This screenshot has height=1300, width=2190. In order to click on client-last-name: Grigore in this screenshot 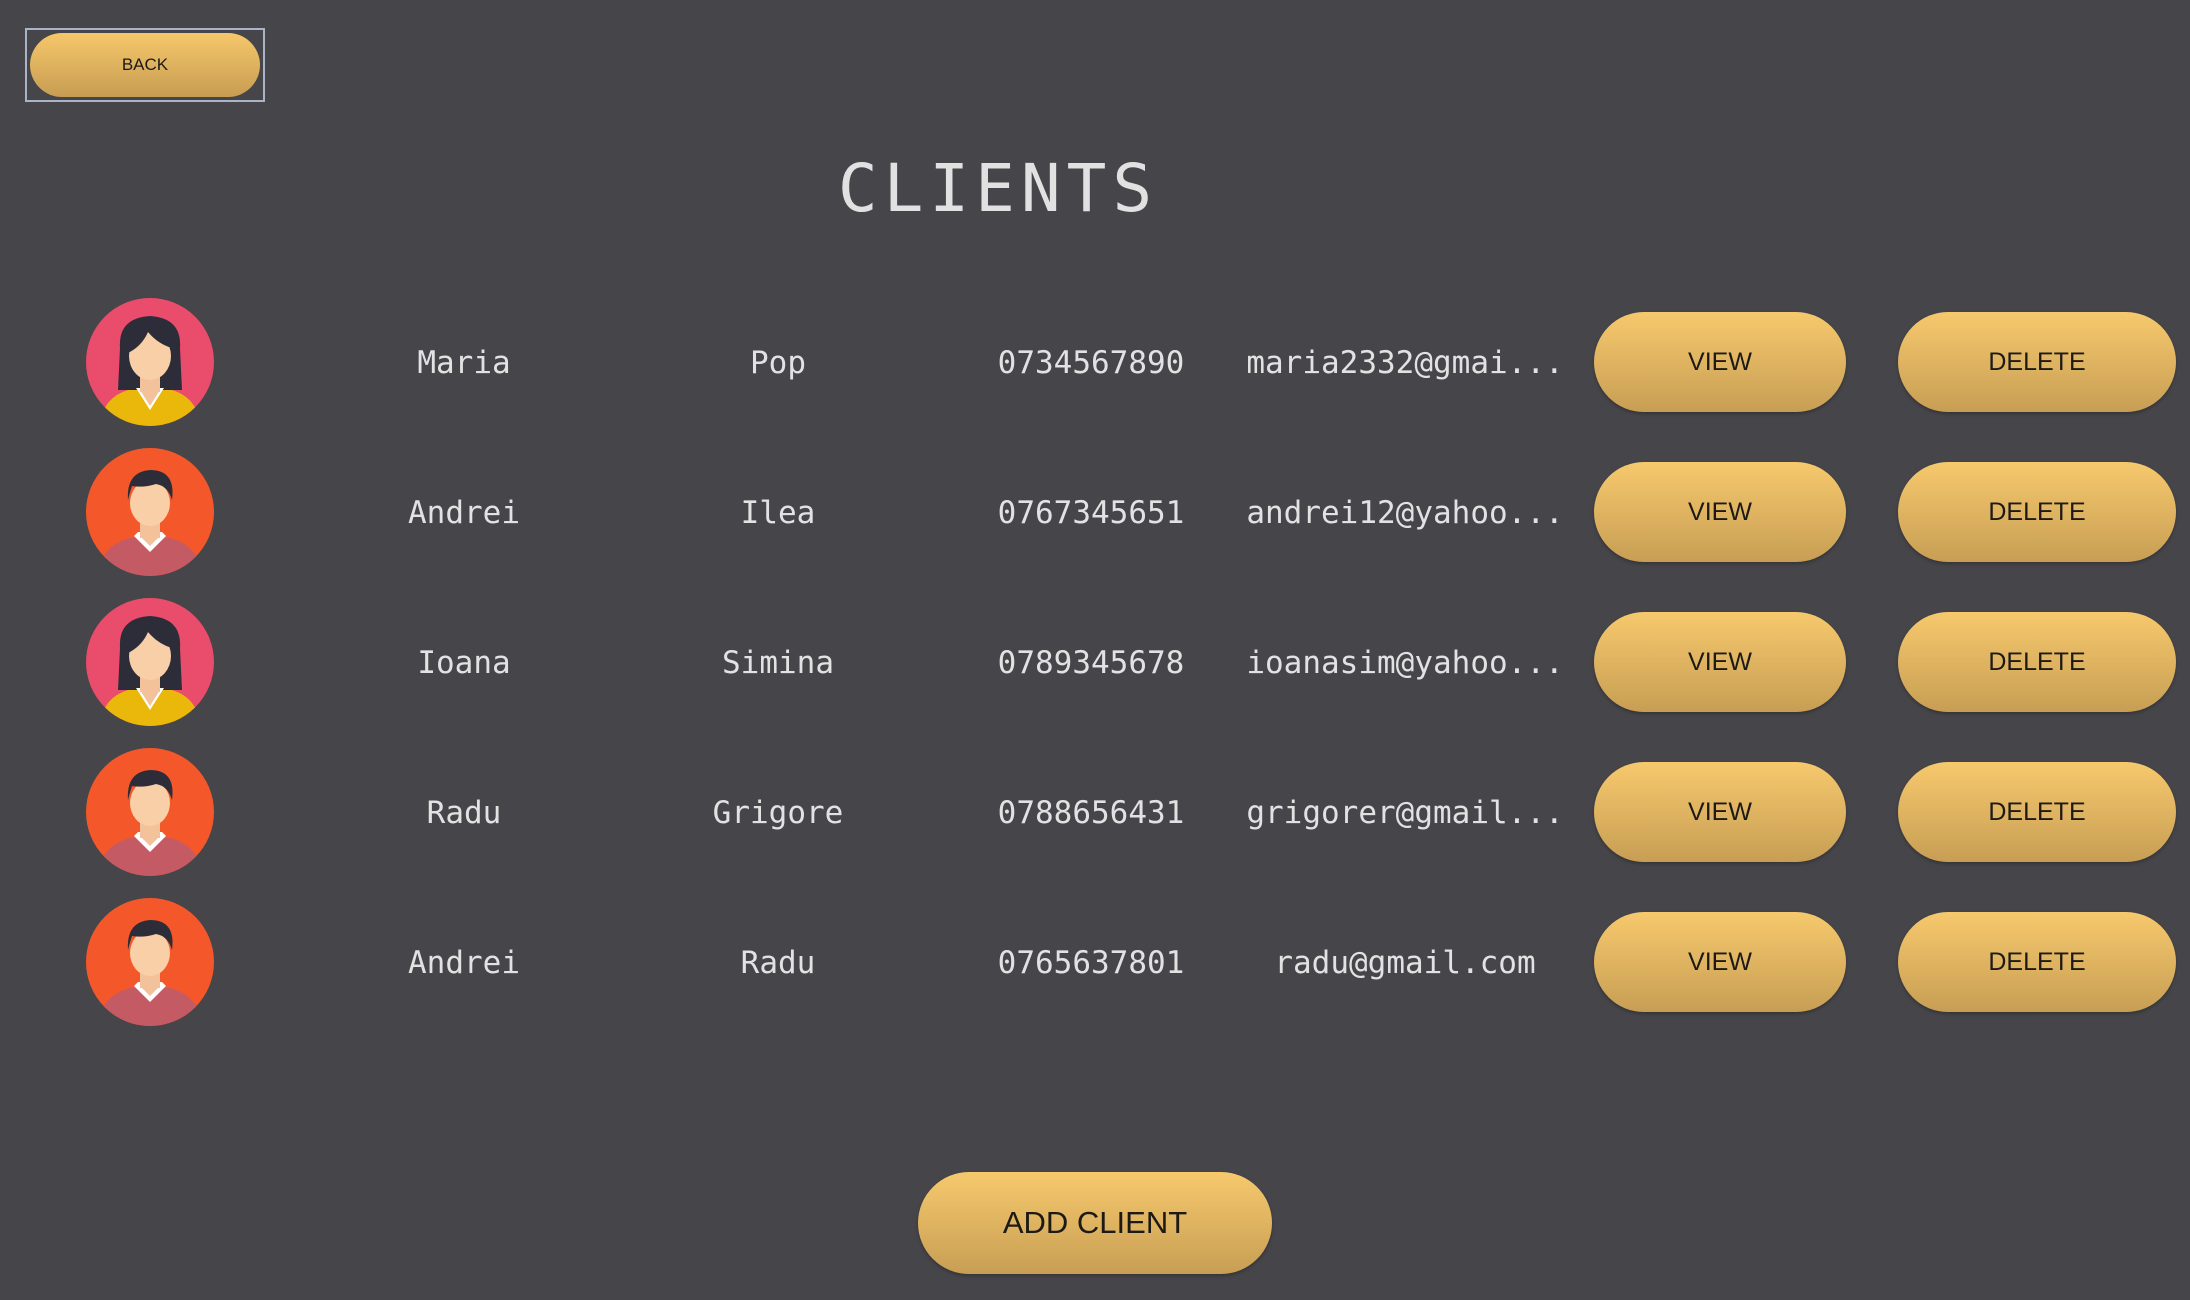, I will do `click(778, 813)`.